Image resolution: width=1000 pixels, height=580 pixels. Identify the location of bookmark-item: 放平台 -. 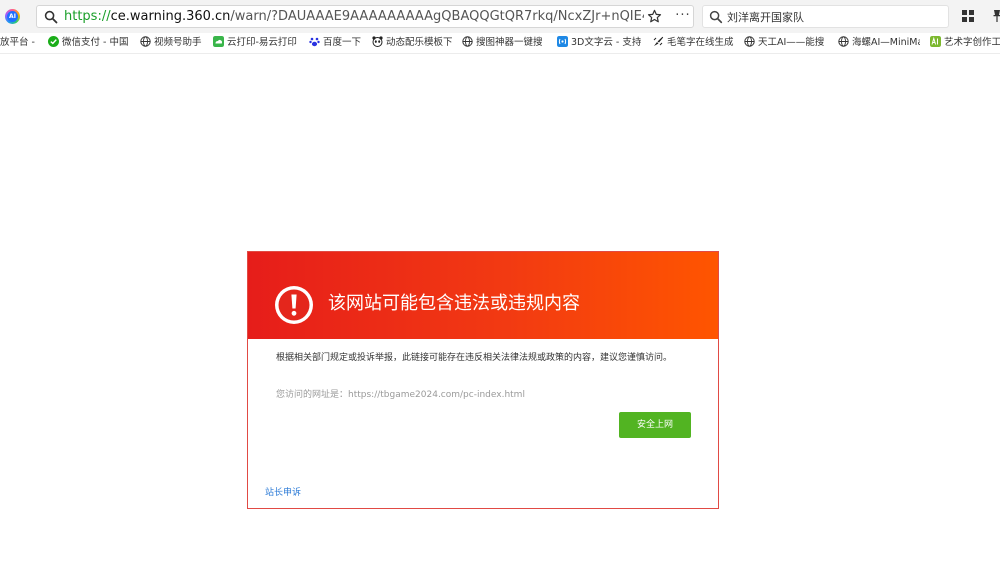
(20, 43).